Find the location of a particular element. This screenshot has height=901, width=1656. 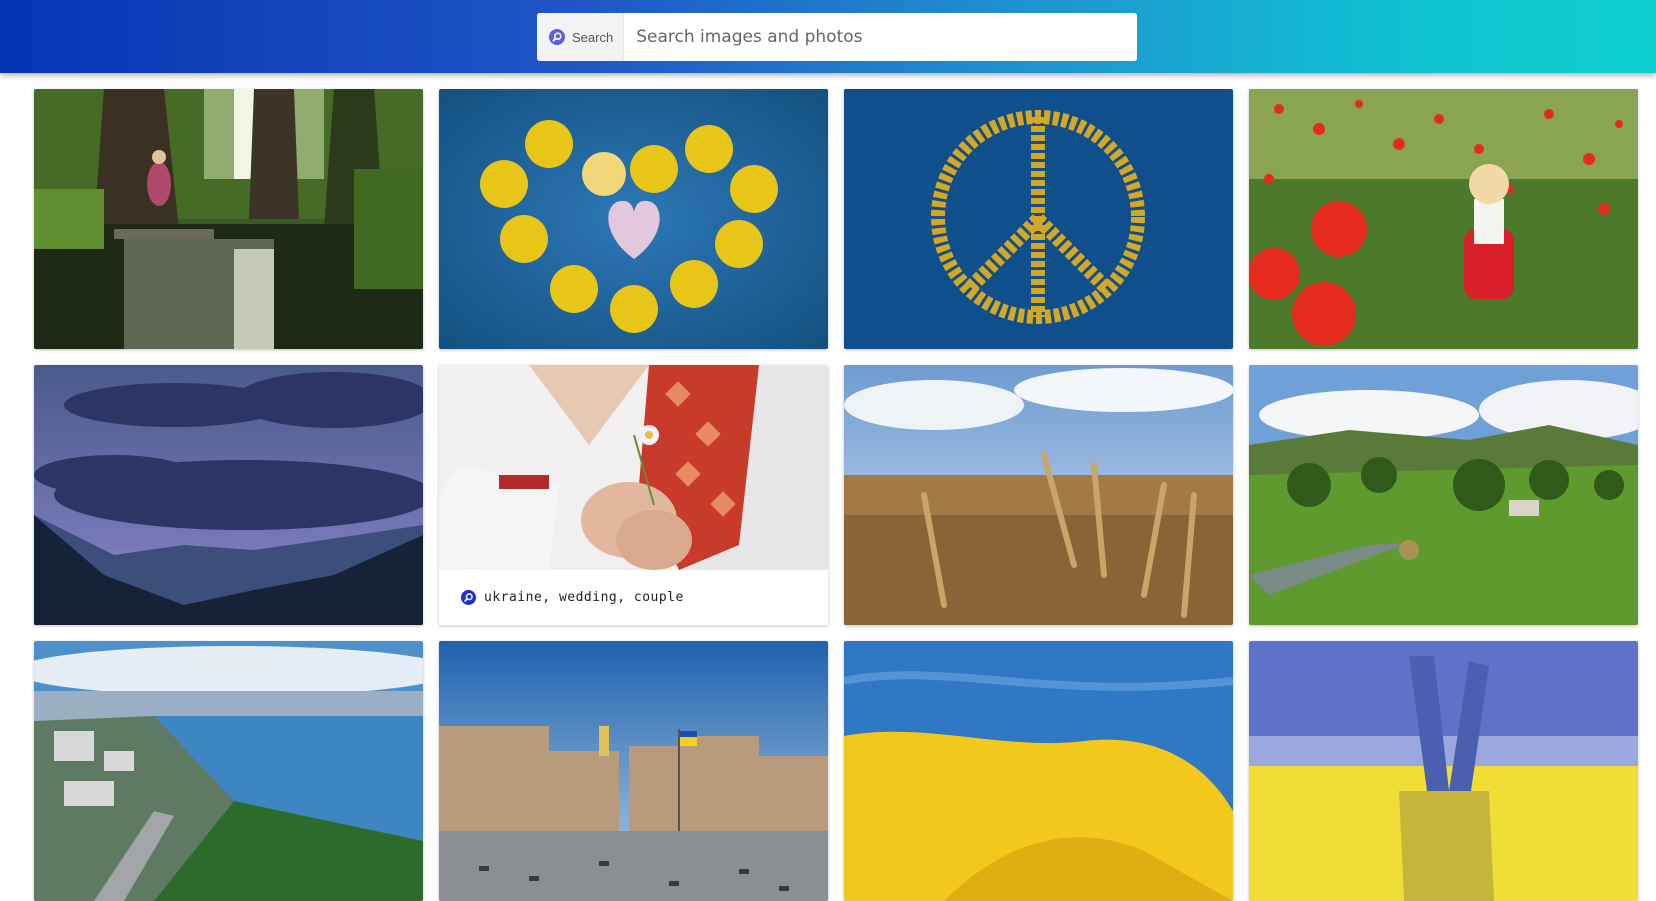

photo-independence-square is located at coordinates (633, 771).